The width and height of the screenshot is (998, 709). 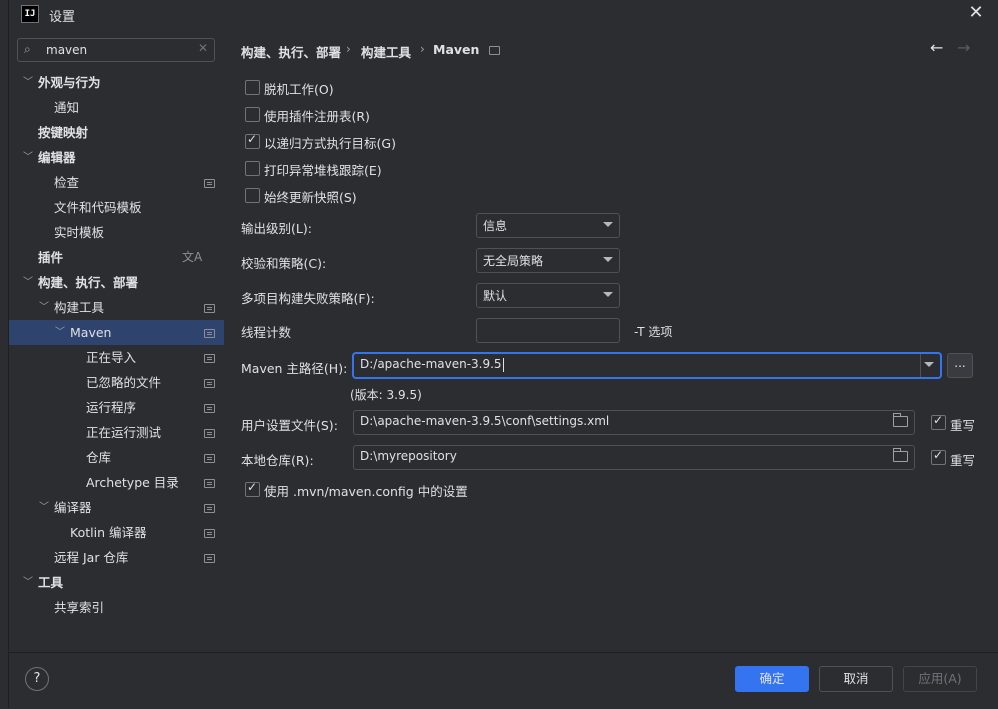 What do you see at coordinates (30, 14) in the screenshot?
I see `app-logo-icon: IJ` at bounding box center [30, 14].